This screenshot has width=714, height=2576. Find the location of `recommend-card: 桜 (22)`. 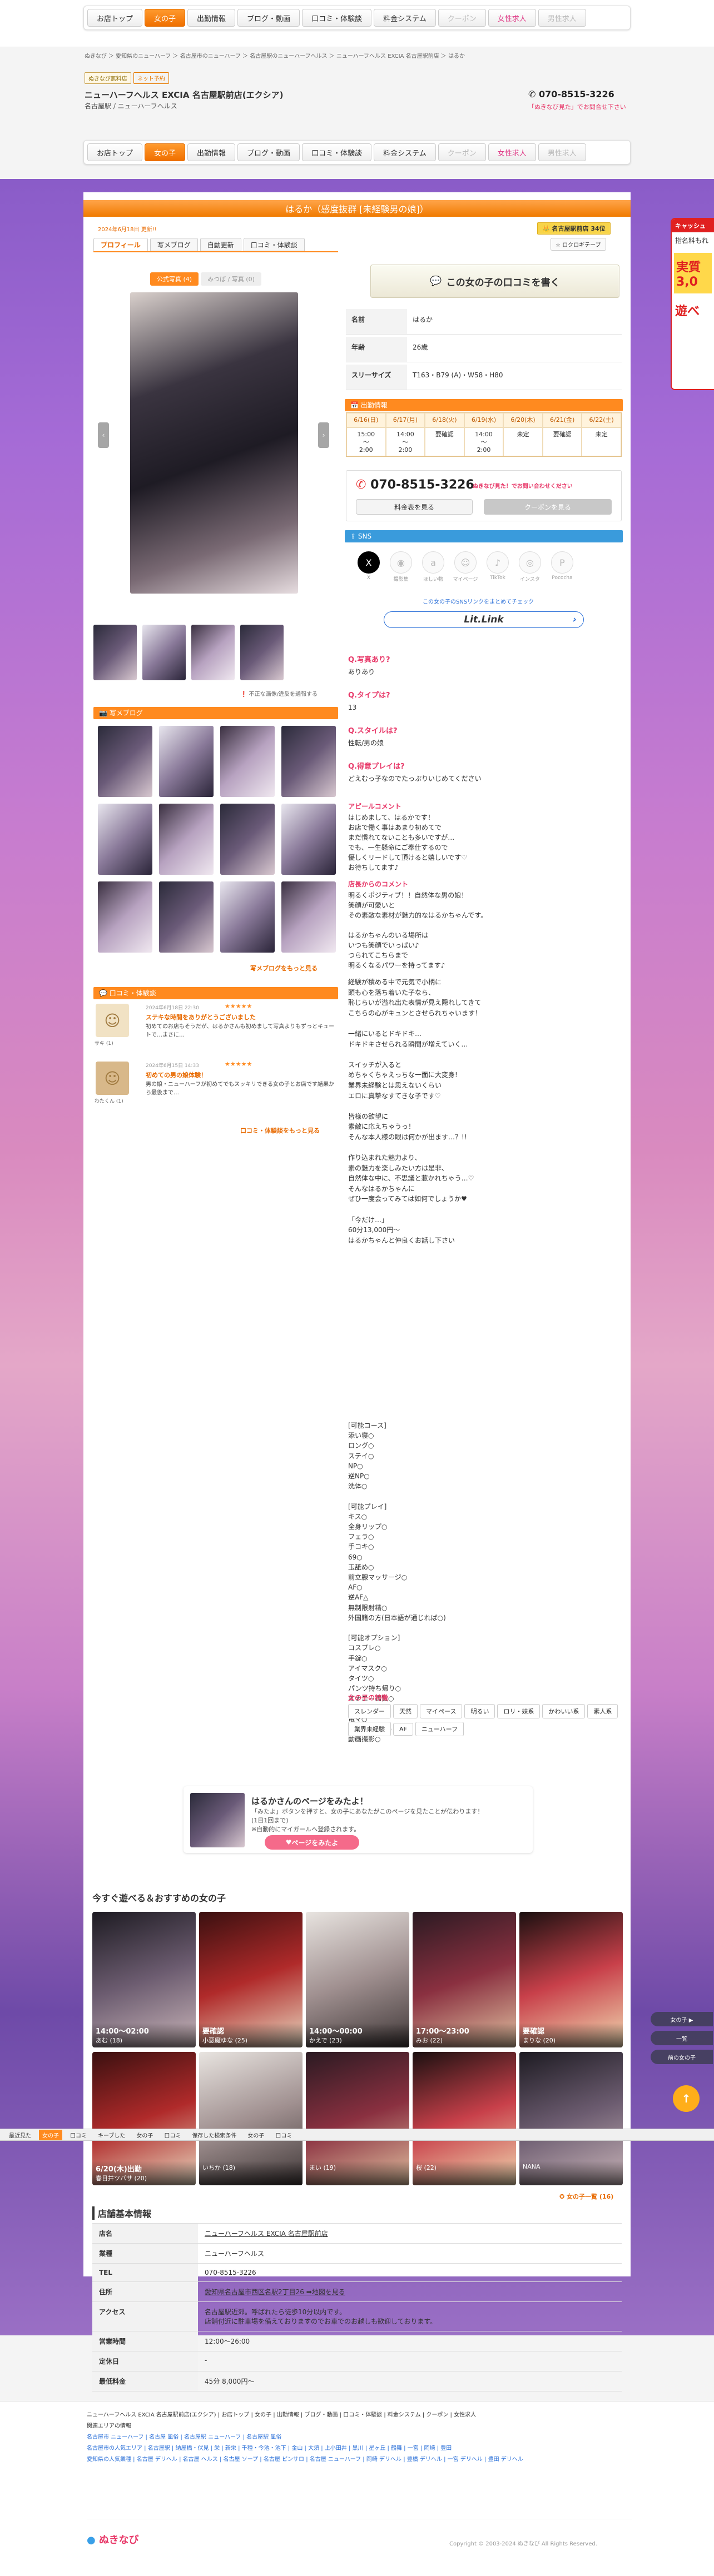

recommend-card: 桜 (22) is located at coordinates (464, 2118).